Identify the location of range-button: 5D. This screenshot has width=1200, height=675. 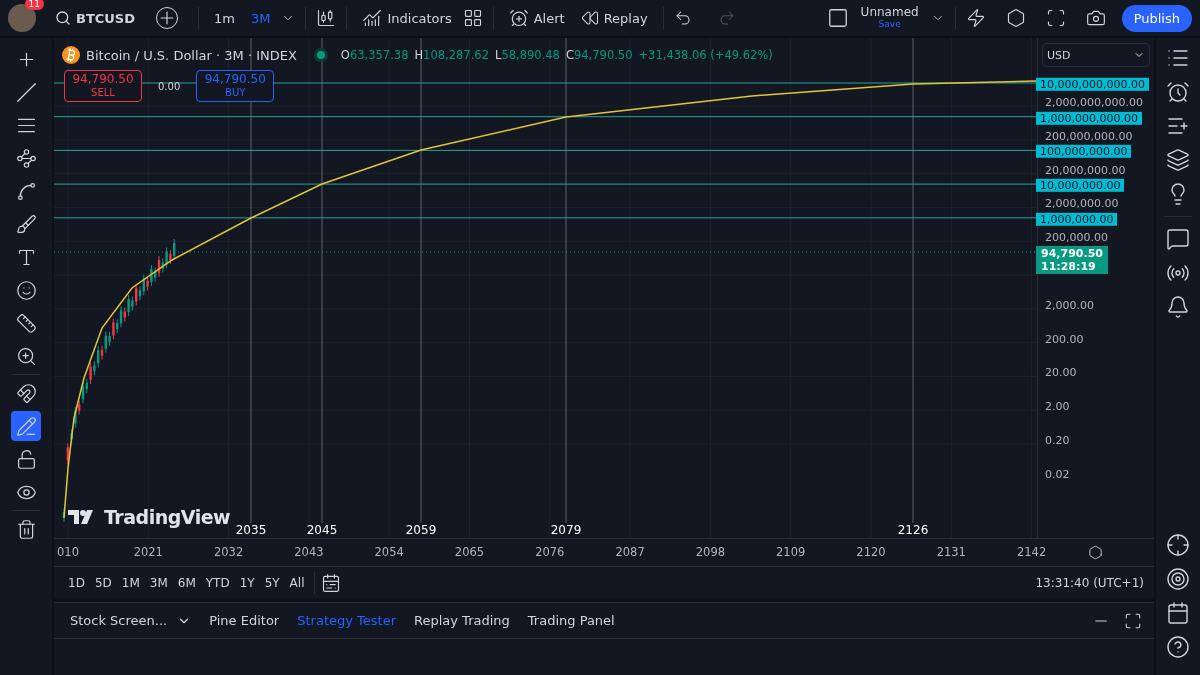
(103, 582).